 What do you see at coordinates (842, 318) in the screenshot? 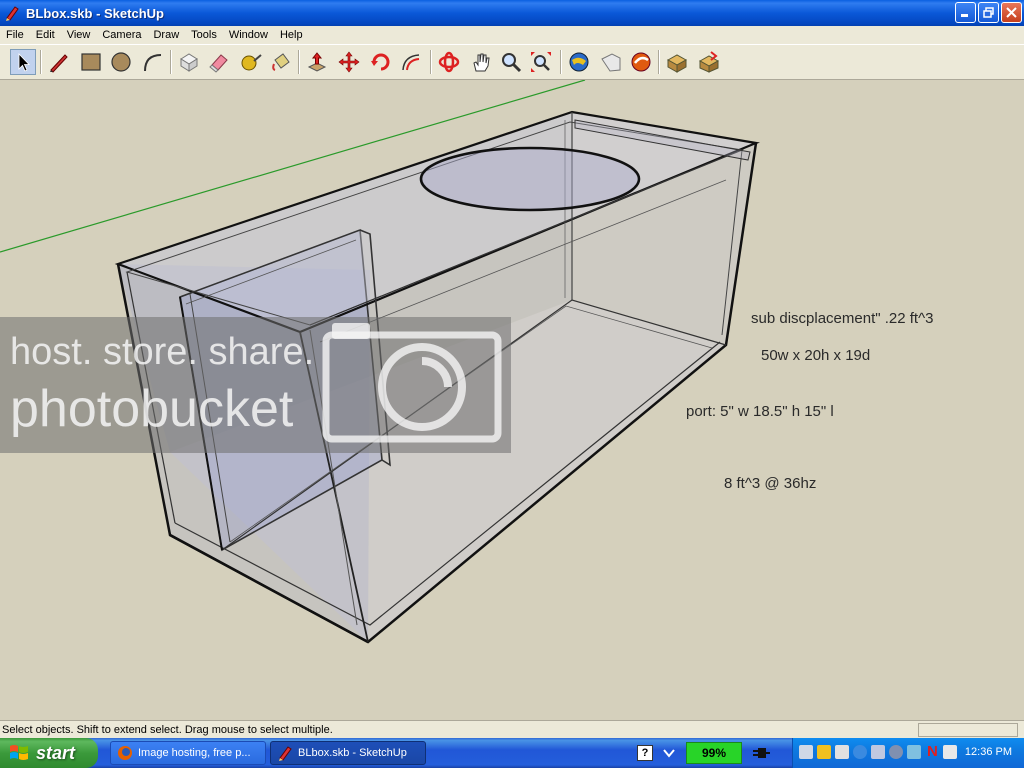
I see `note-sub-displacement: sub discplacement" .22 ft^3` at bounding box center [842, 318].